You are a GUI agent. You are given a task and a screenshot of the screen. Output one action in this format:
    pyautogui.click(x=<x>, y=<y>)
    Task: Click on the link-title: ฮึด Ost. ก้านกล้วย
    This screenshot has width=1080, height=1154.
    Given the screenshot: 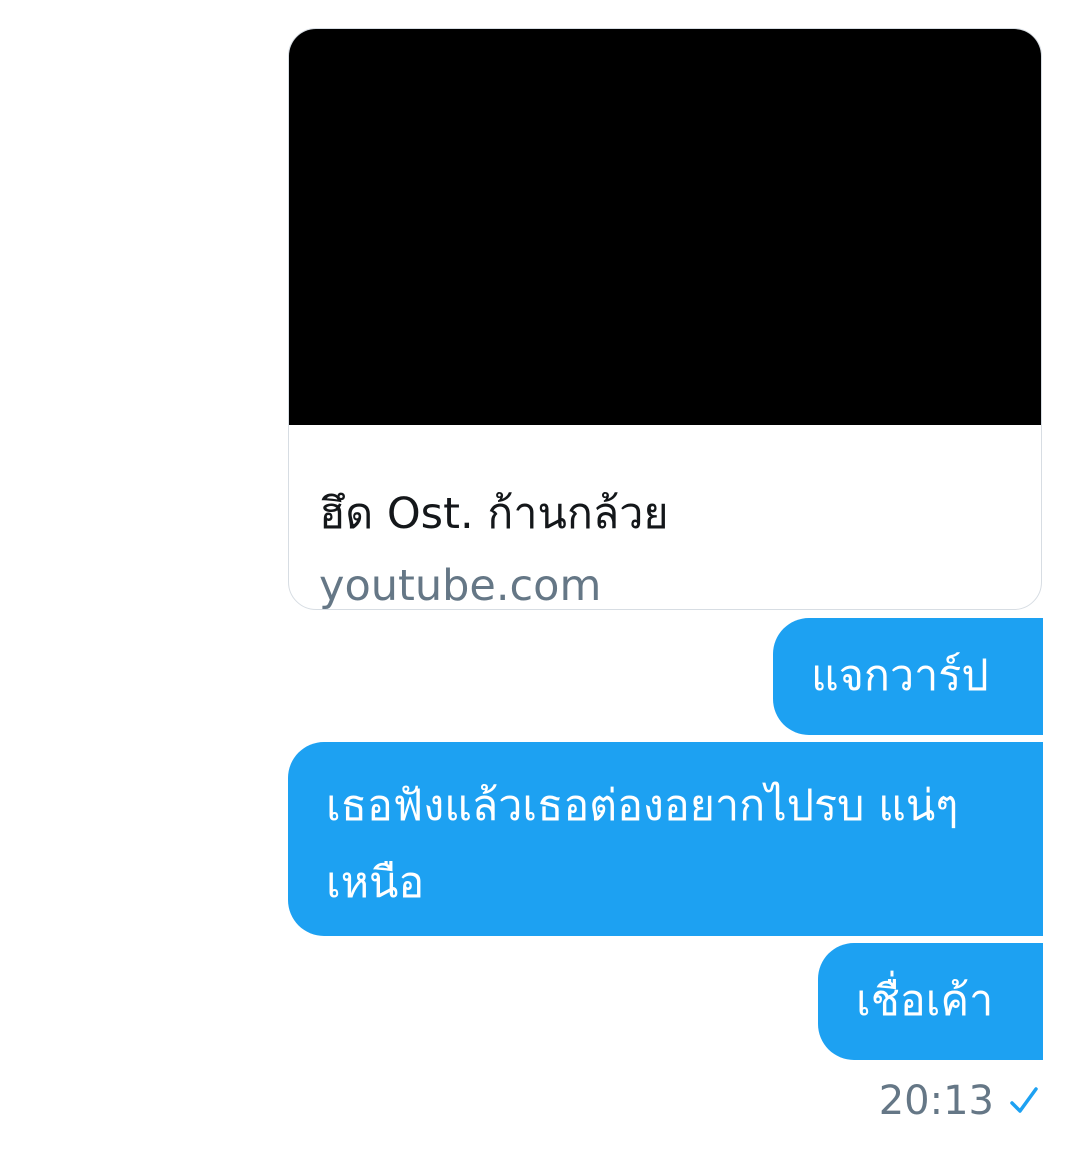 What is the action you would take?
    pyautogui.click(x=494, y=514)
    